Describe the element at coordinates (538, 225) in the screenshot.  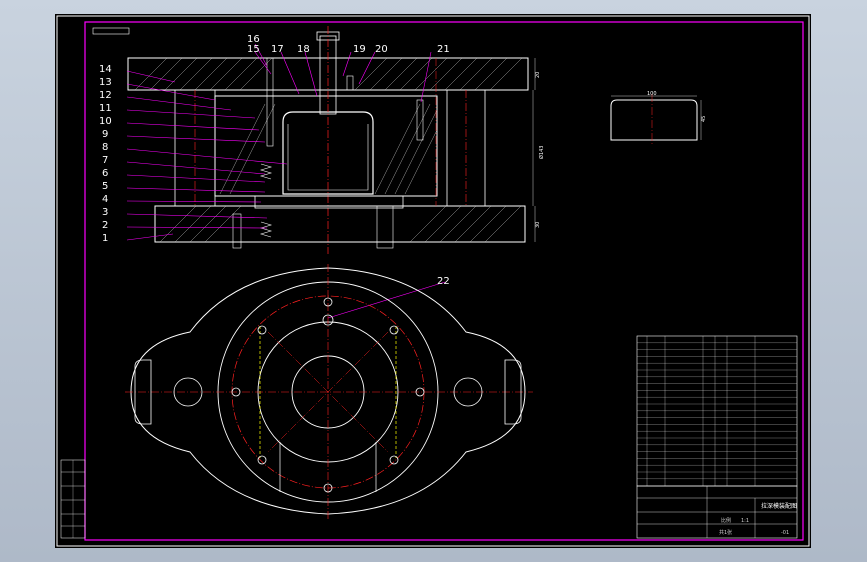
I see `dim-bottom-plate: 30` at that location.